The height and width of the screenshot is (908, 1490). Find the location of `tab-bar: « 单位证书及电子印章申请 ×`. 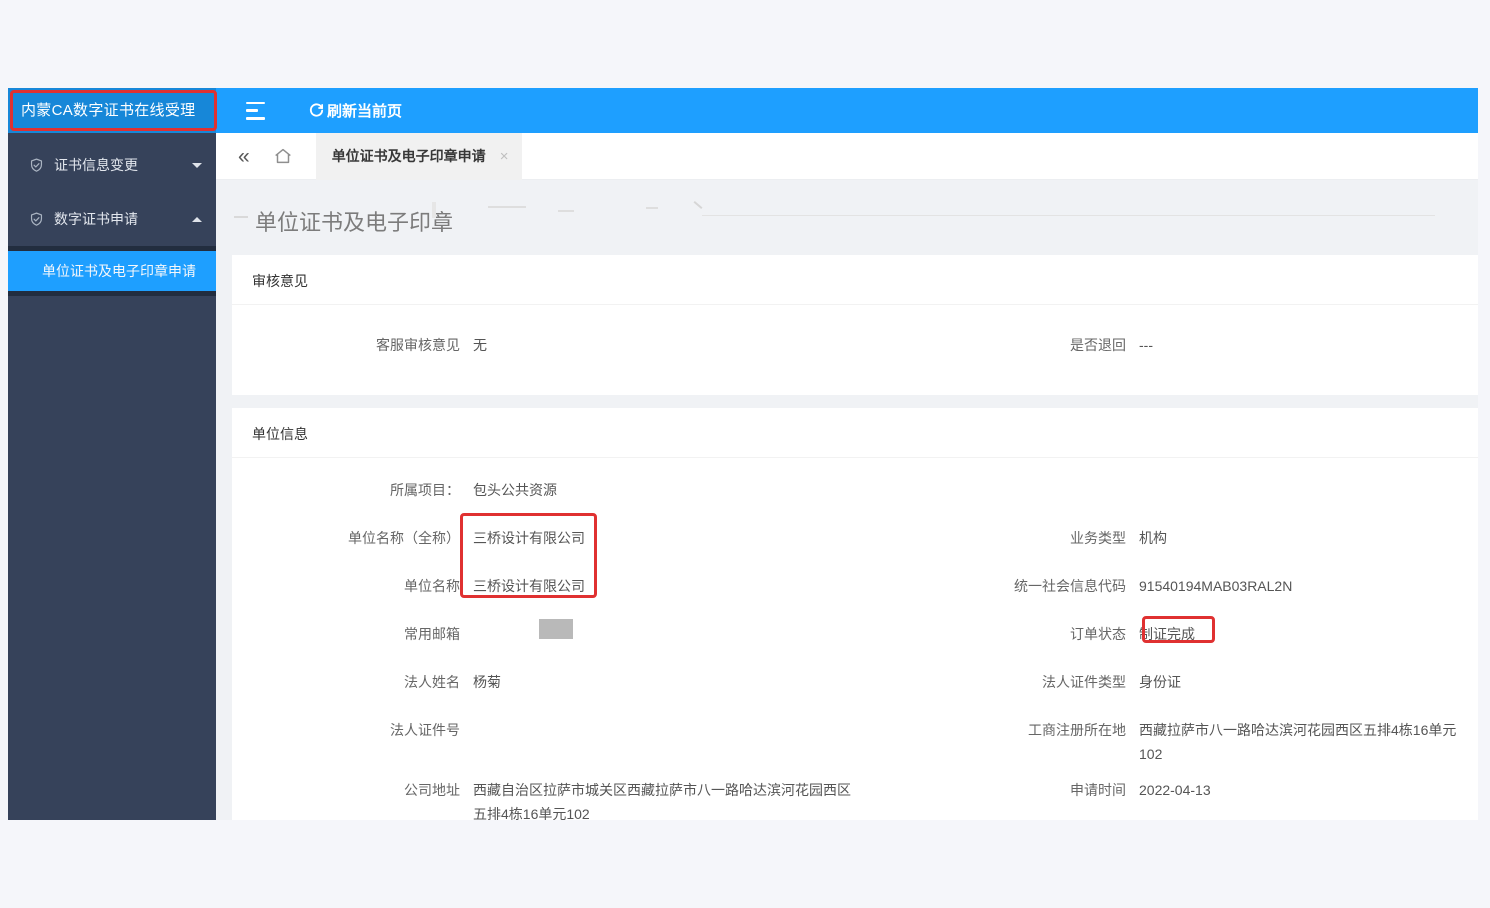

tab-bar: « 单位证书及电子印章申请 × is located at coordinates (847, 156).